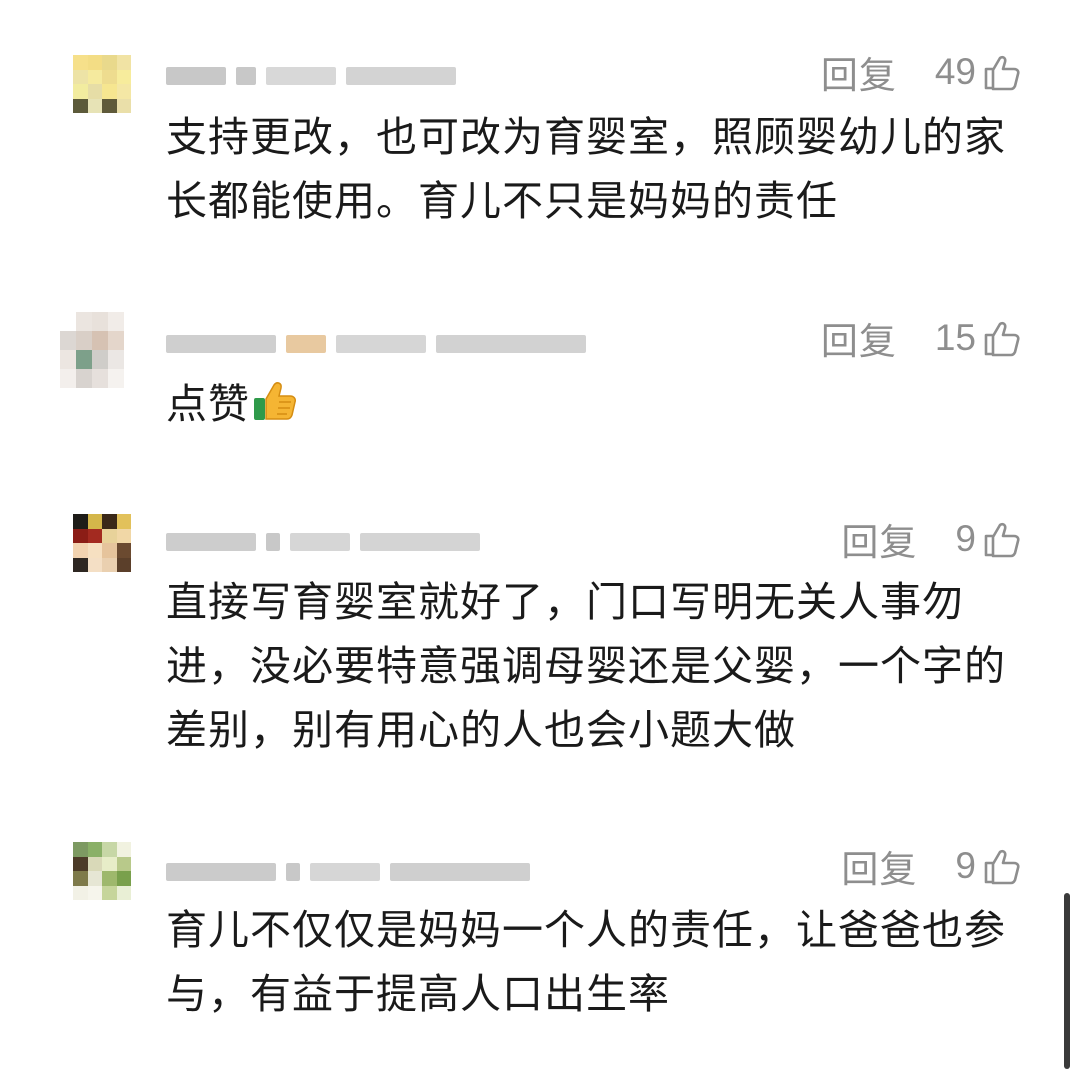  I want to click on comment-text: 支持更改，也可改为育婴室，照顾婴幼儿的家长都能使用。育儿不只是妈妈的责任, so click(586, 169).